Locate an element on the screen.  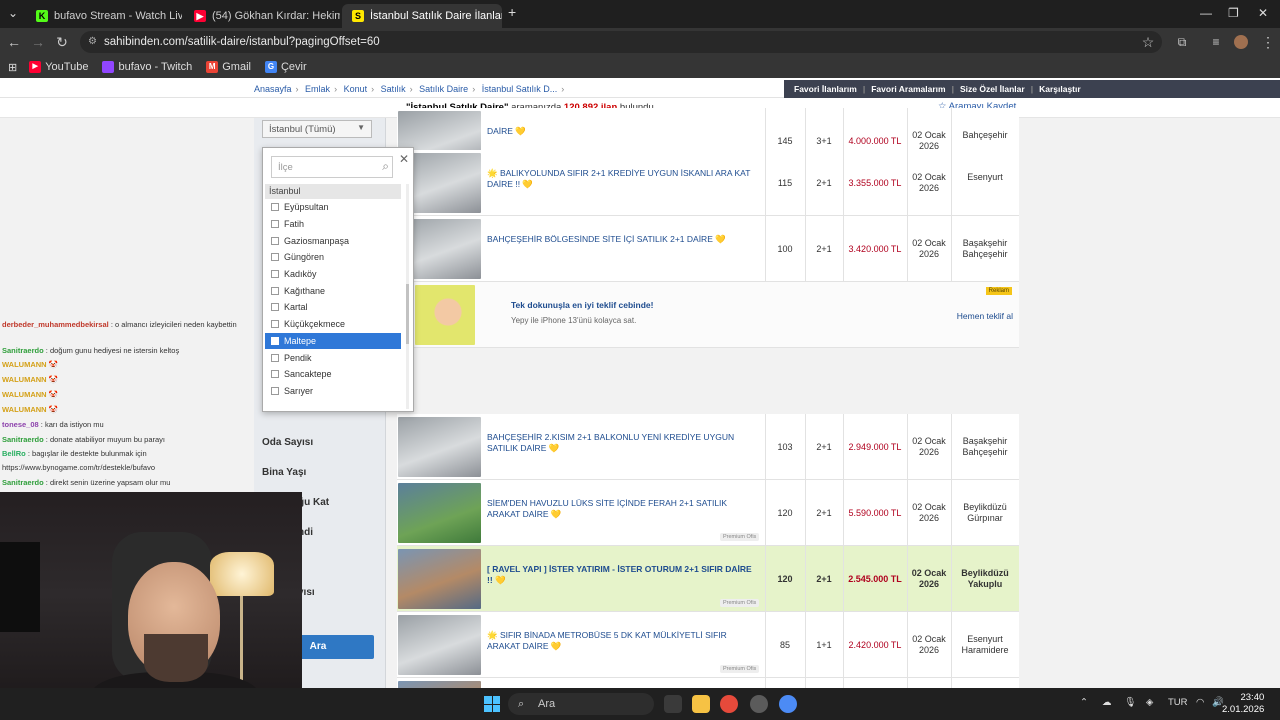
breadcrumb-link: Satılık is located at coordinates (393, 89).